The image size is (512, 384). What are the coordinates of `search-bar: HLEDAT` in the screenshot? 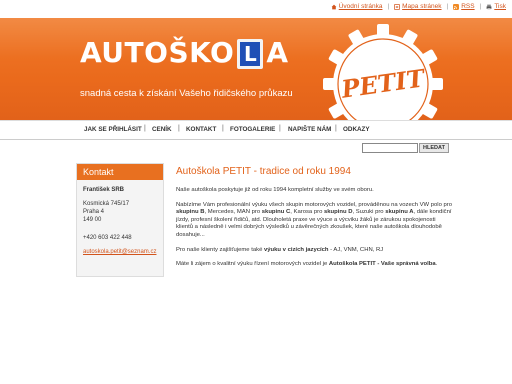 It's located at (256, 148).